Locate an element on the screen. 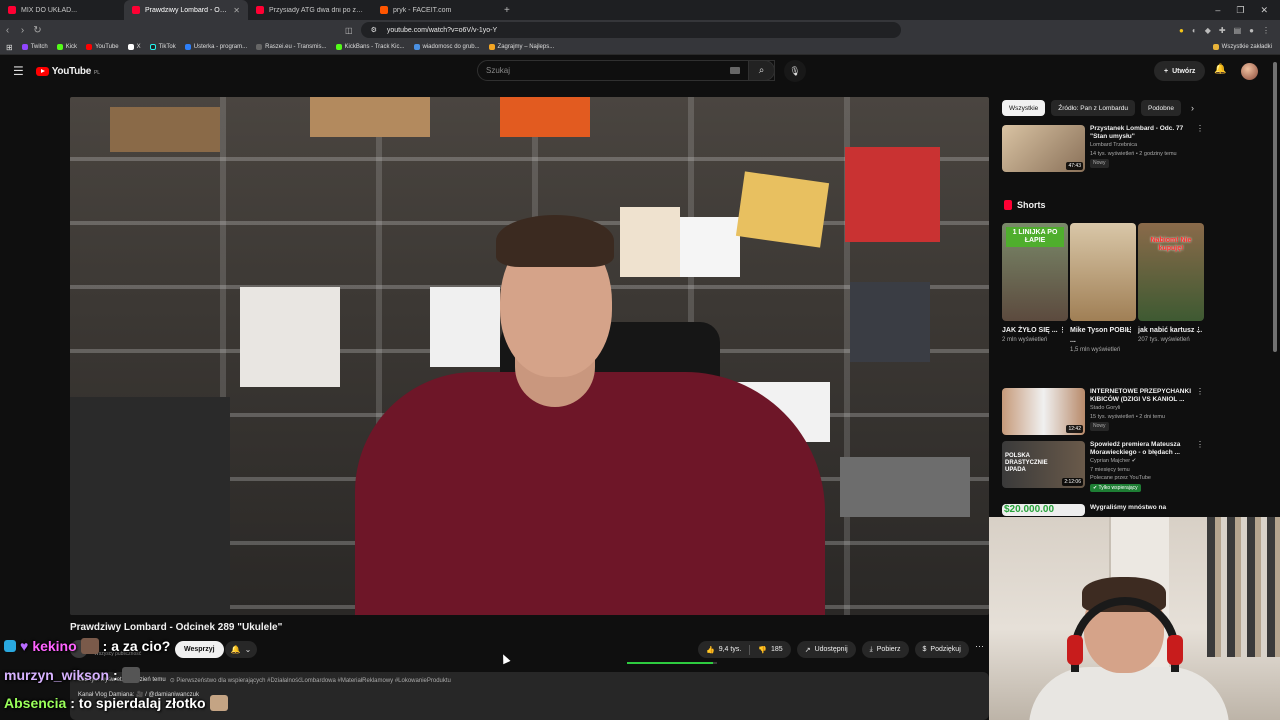  short-item: Mike Tyson POBIŁ ... ⋮ 1,5 mln wyświetleń is located at coordinates (1103, 289).